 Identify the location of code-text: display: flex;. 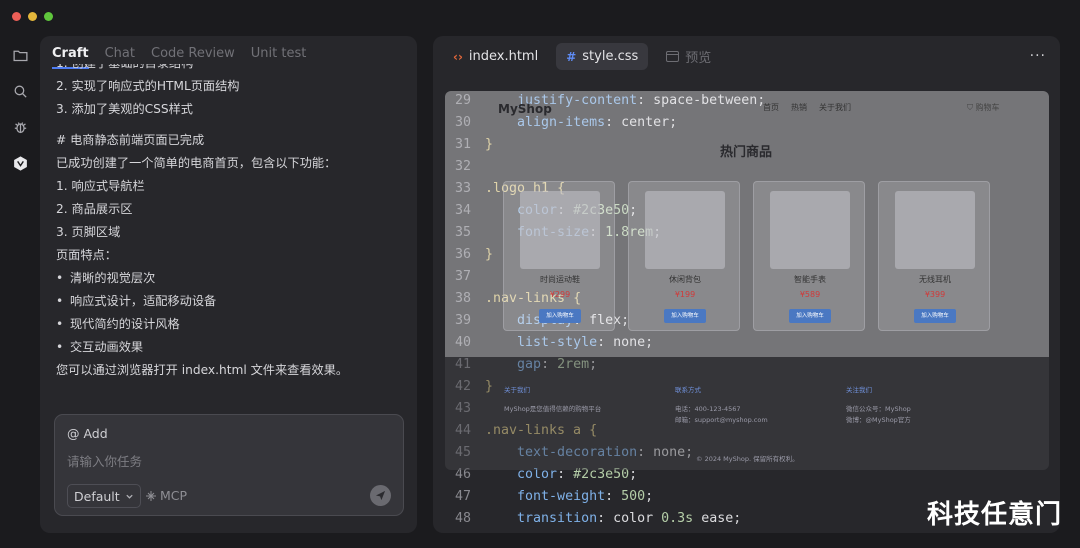
(573, 320).